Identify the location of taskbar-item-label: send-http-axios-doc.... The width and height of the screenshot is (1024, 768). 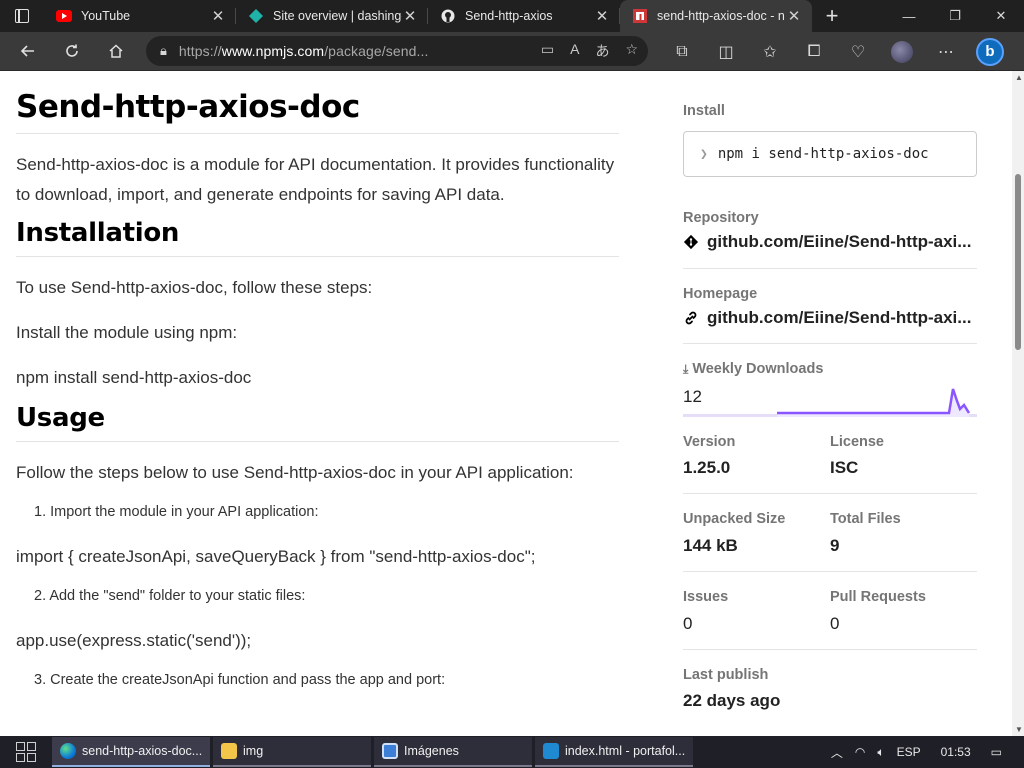
(142, 751).